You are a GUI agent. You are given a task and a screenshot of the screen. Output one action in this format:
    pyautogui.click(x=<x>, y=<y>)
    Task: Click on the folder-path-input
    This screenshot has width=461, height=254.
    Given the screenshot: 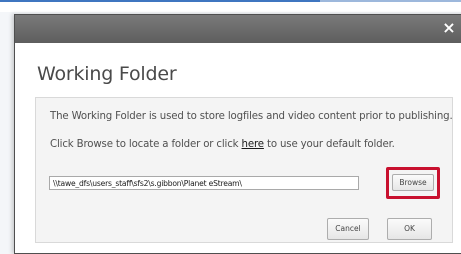 What is the action you would take?
    pyautogui.click(x=204, y=183)
    